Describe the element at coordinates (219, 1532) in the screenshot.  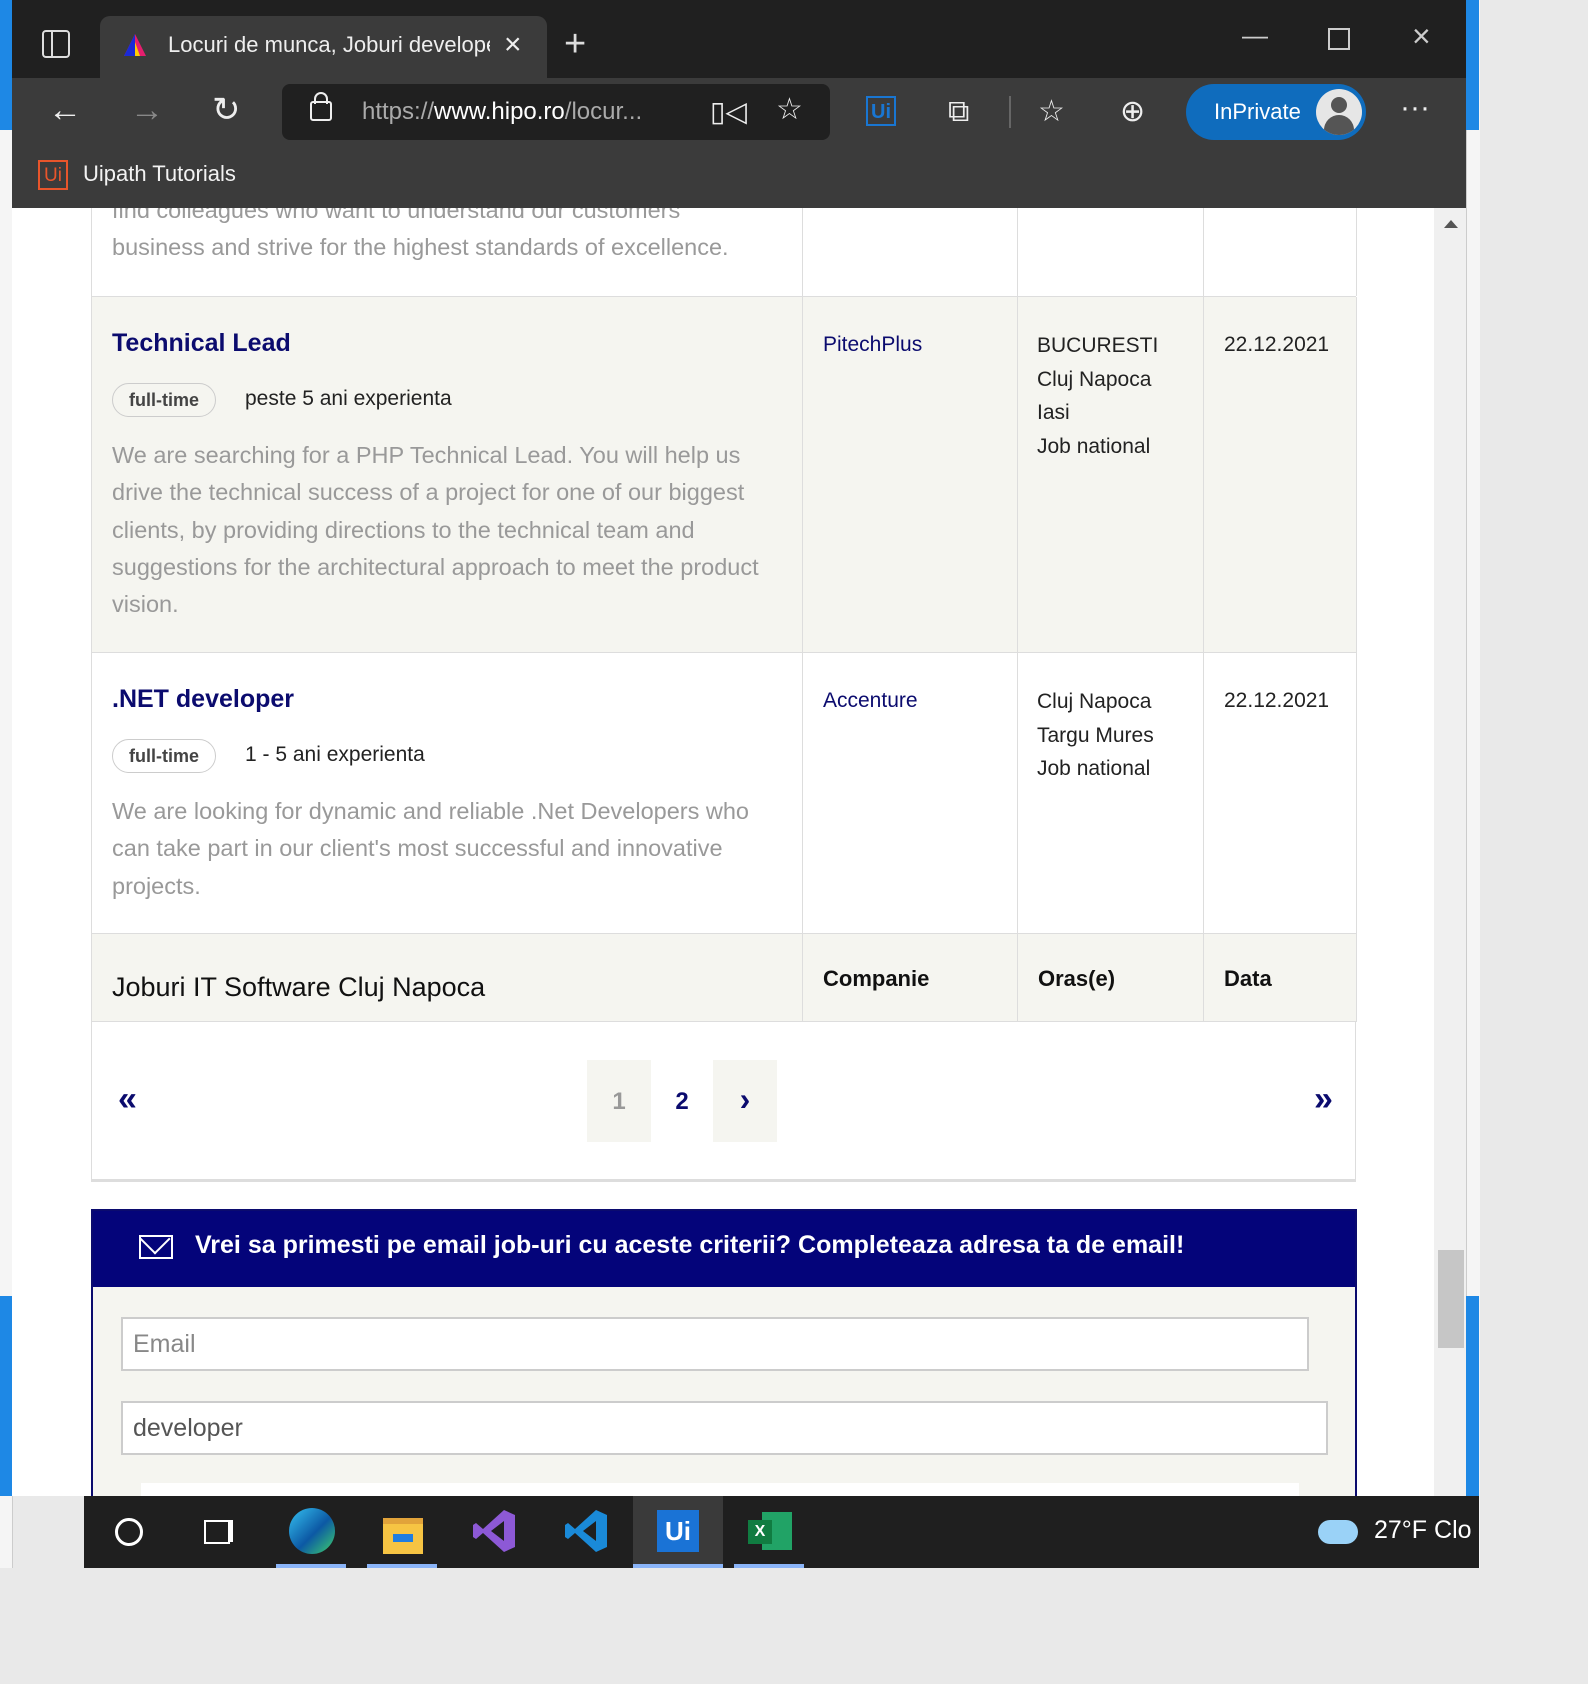
I see `task-view-icon` at that location.